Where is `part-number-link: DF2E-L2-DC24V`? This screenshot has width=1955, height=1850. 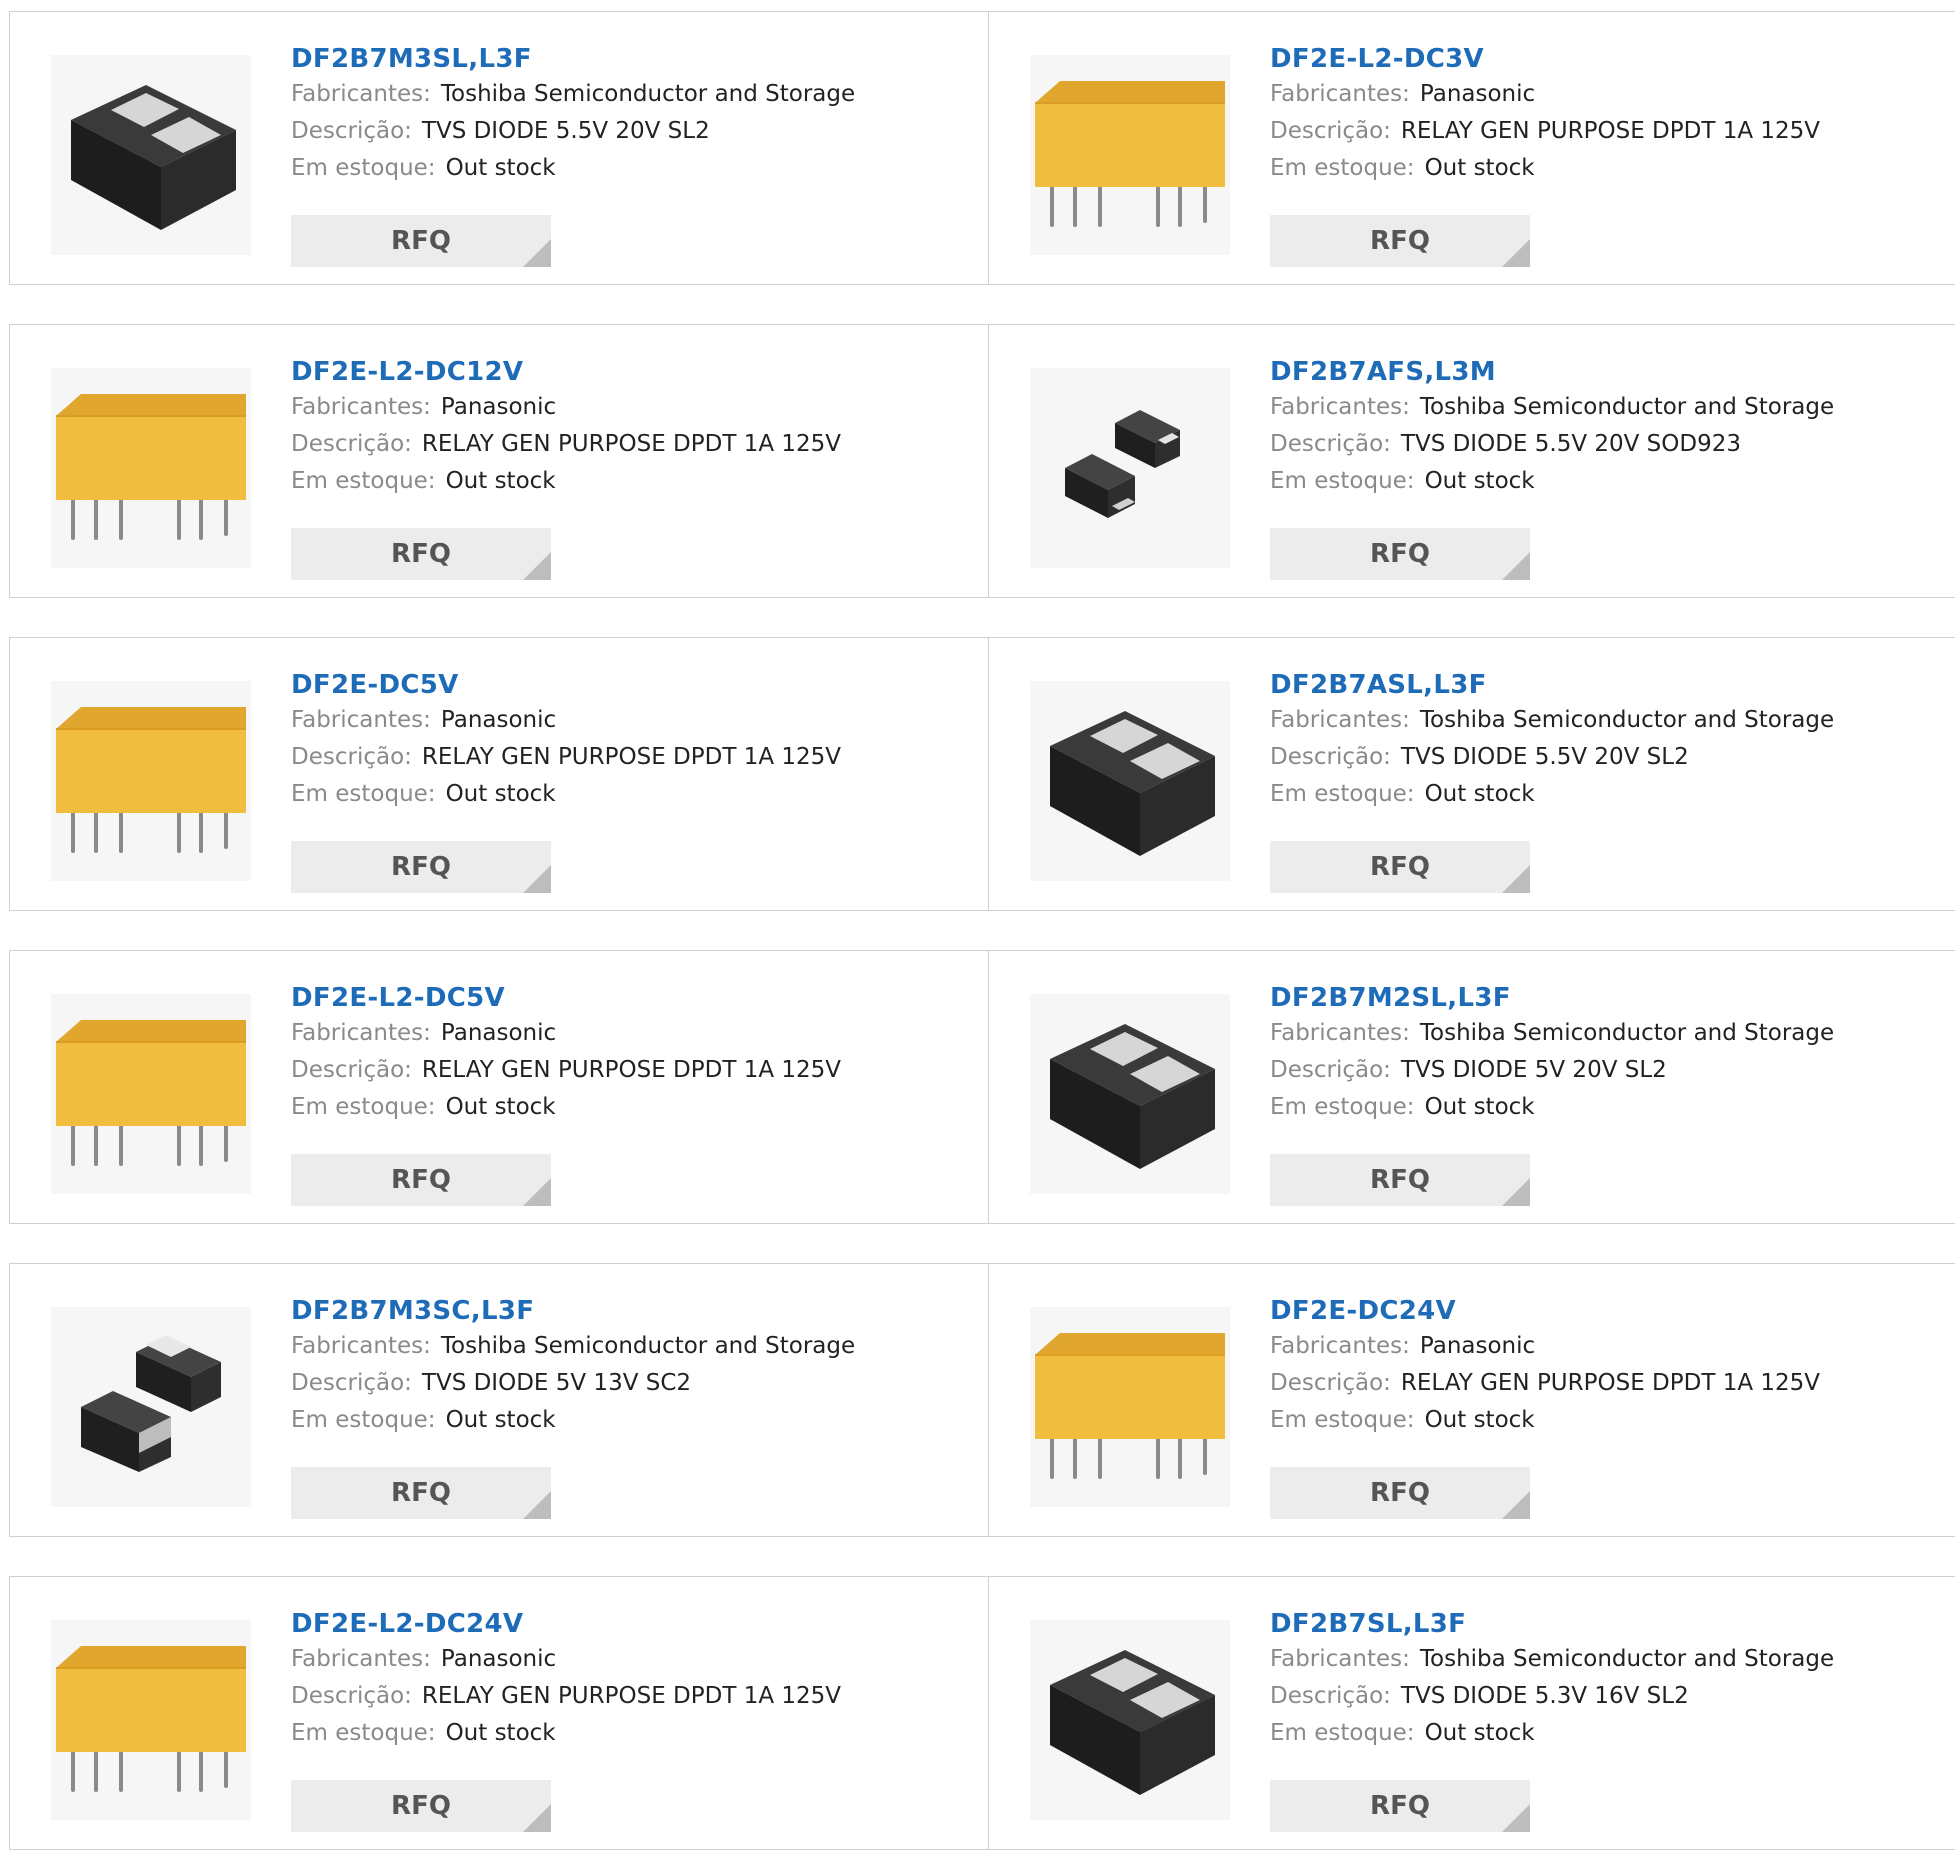 part-number-link: DF2E-L2-DC24V is located at coordinates (633, 1624).